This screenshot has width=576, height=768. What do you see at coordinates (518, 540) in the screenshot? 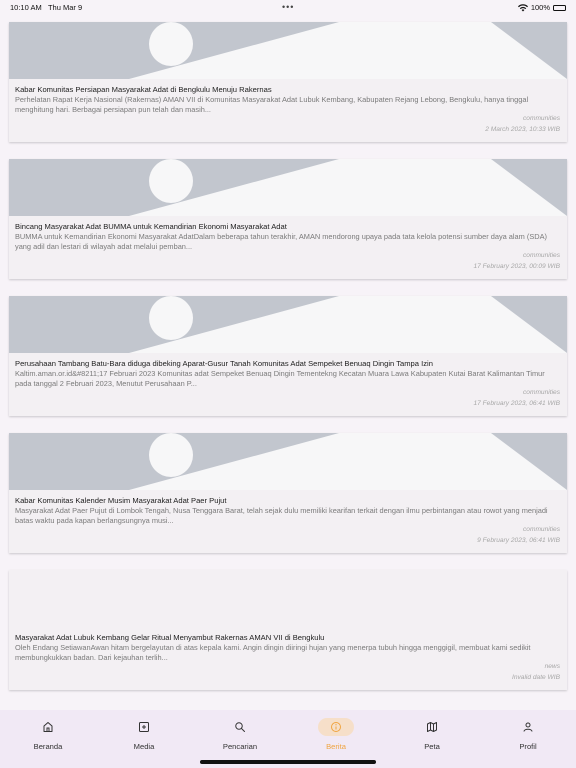
I see `news-date: 9 February 2023, 06:41 WIB` at bounding box center [518, 540].